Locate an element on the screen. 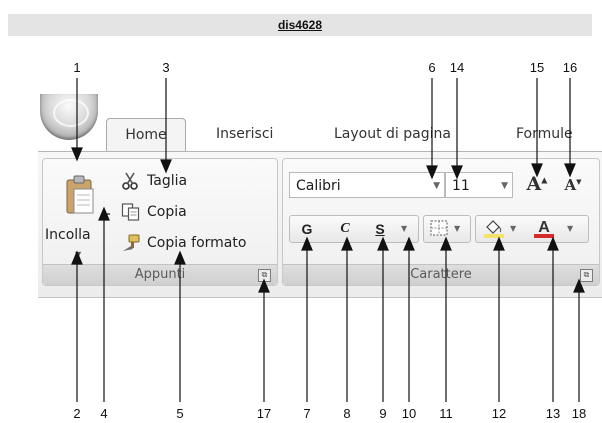 This screenshot has height=423, width=602. fill-bucket-icon is located at coordinates (494, 228).